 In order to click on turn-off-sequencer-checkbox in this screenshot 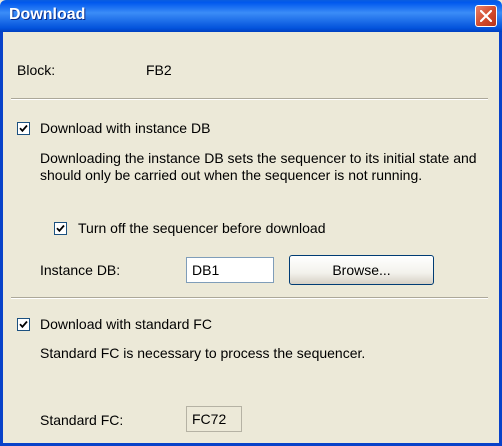, I will do `click(60, 228)`.